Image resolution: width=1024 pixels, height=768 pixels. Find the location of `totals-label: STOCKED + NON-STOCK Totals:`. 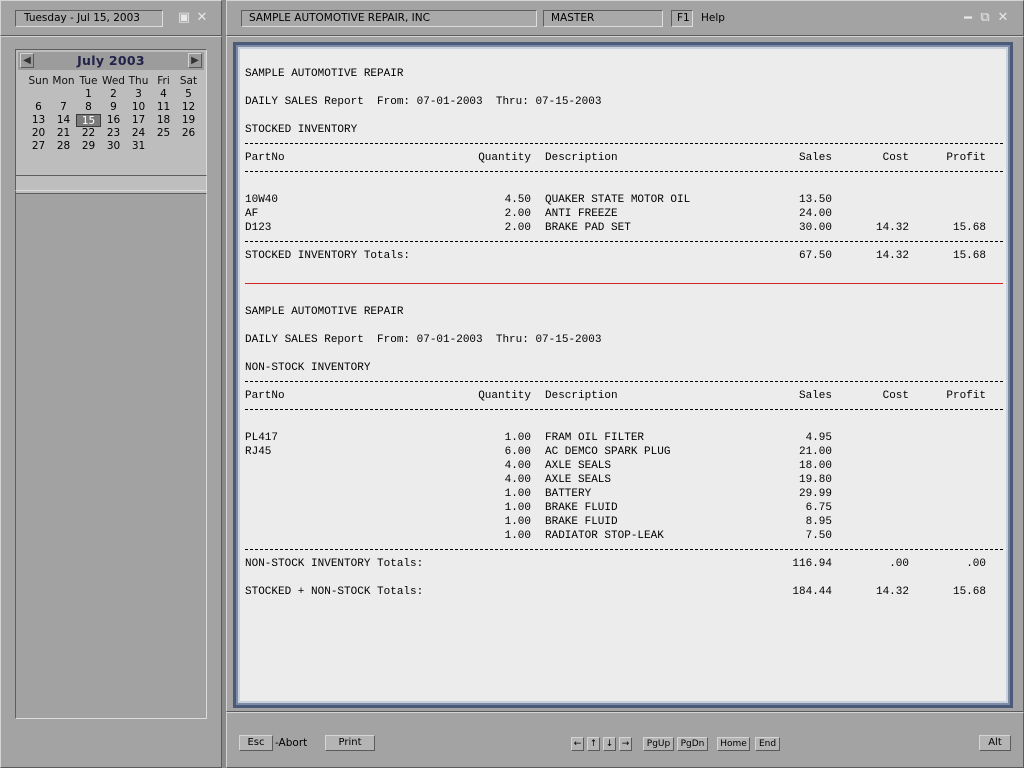

totals-label: STOCKED + NON-STOCK Totals: is located at coordinates (334, 592).